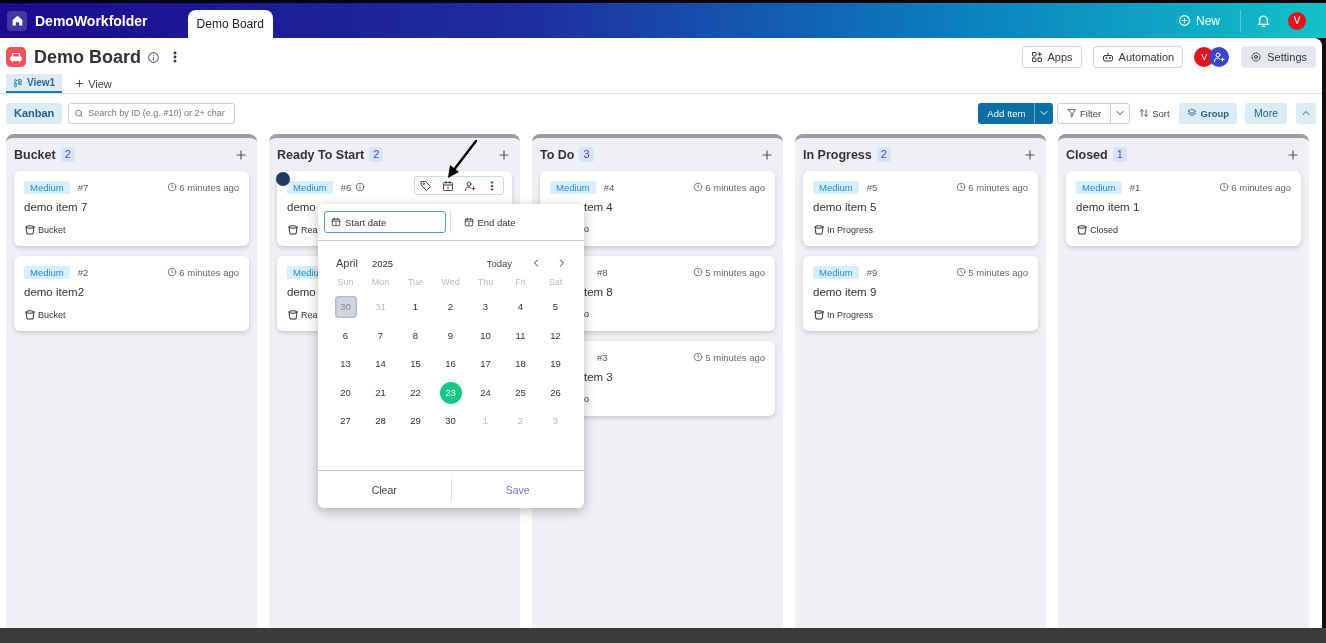 This screenshot has height=643, width=1326. I want to click on item-id: #9, so click(872, 272).